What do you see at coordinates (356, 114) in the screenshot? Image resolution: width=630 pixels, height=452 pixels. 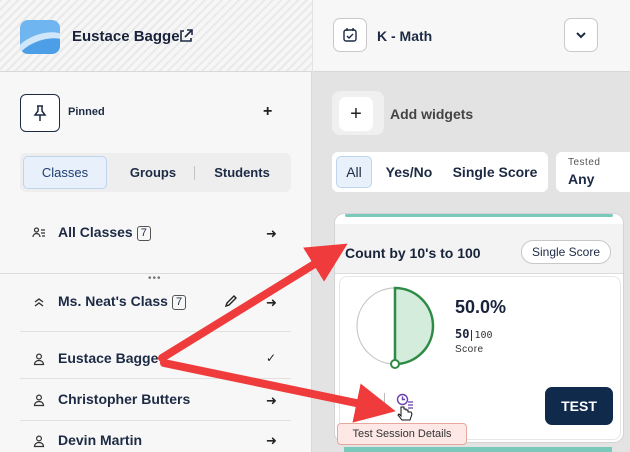 I see `add-widget-button: +` at bounding box center [356, 114].